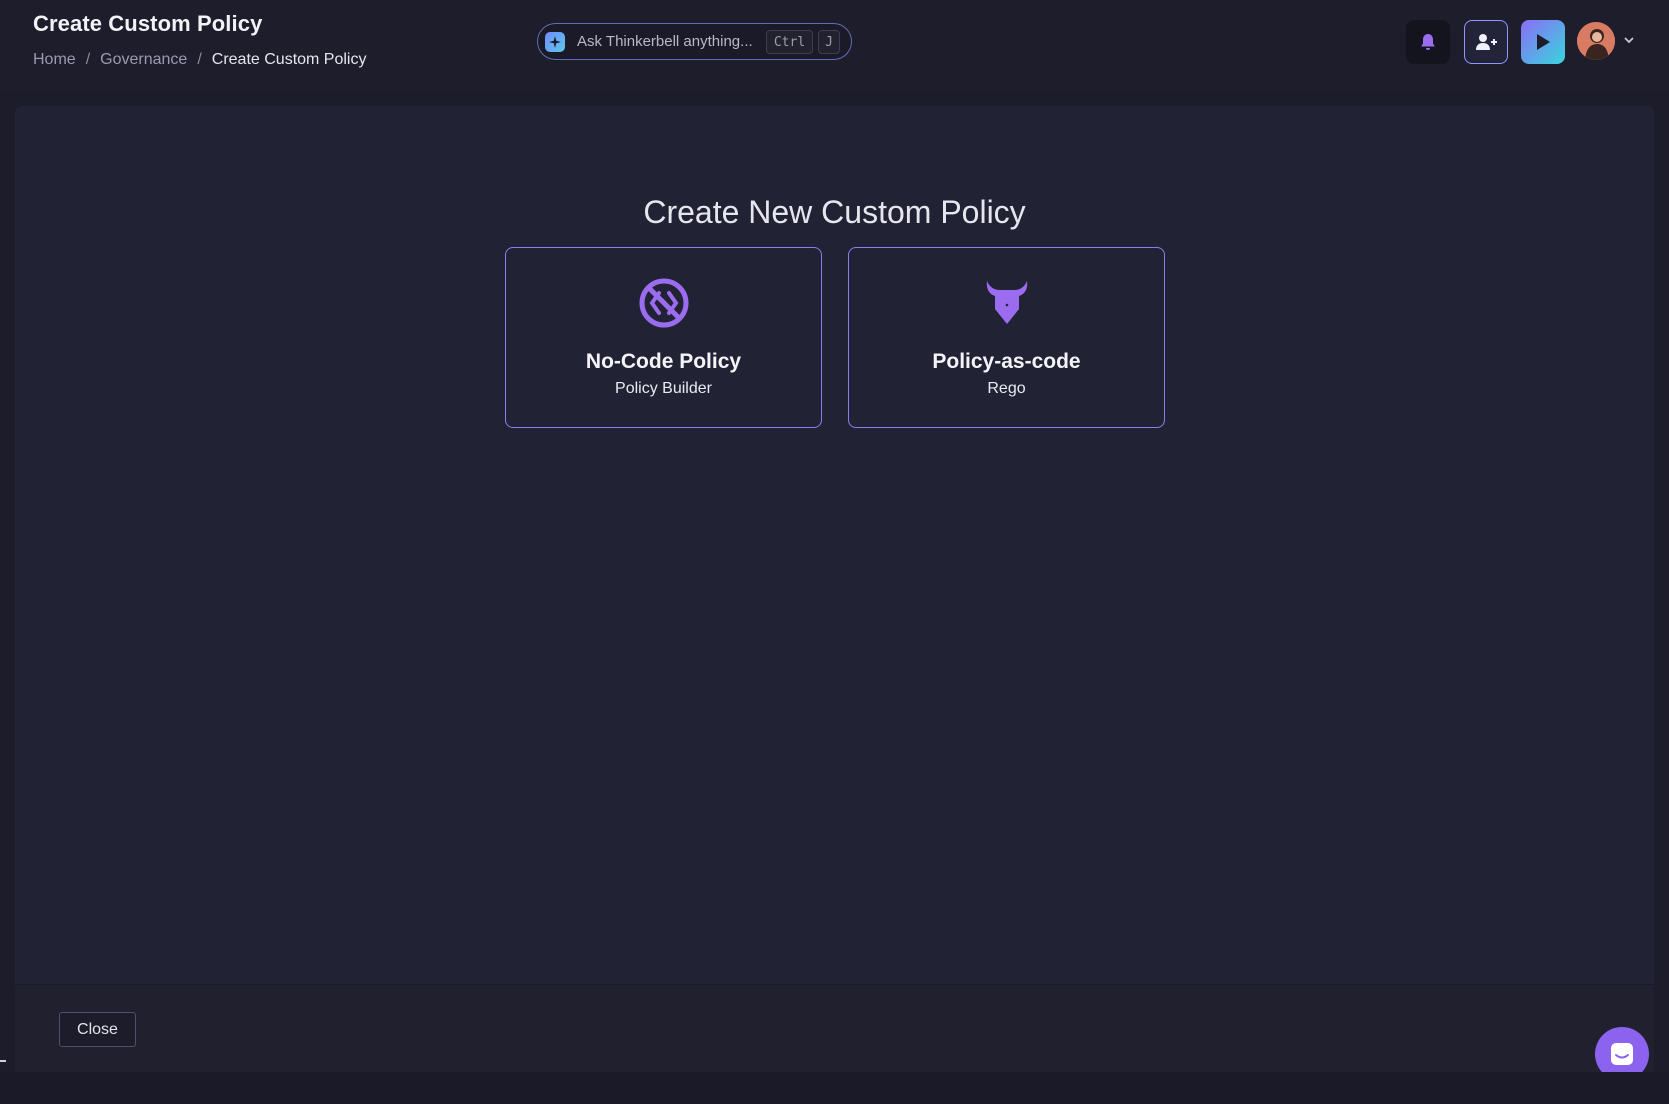  I want to click on sidebar-toggle-handle, so click(3, 1061).